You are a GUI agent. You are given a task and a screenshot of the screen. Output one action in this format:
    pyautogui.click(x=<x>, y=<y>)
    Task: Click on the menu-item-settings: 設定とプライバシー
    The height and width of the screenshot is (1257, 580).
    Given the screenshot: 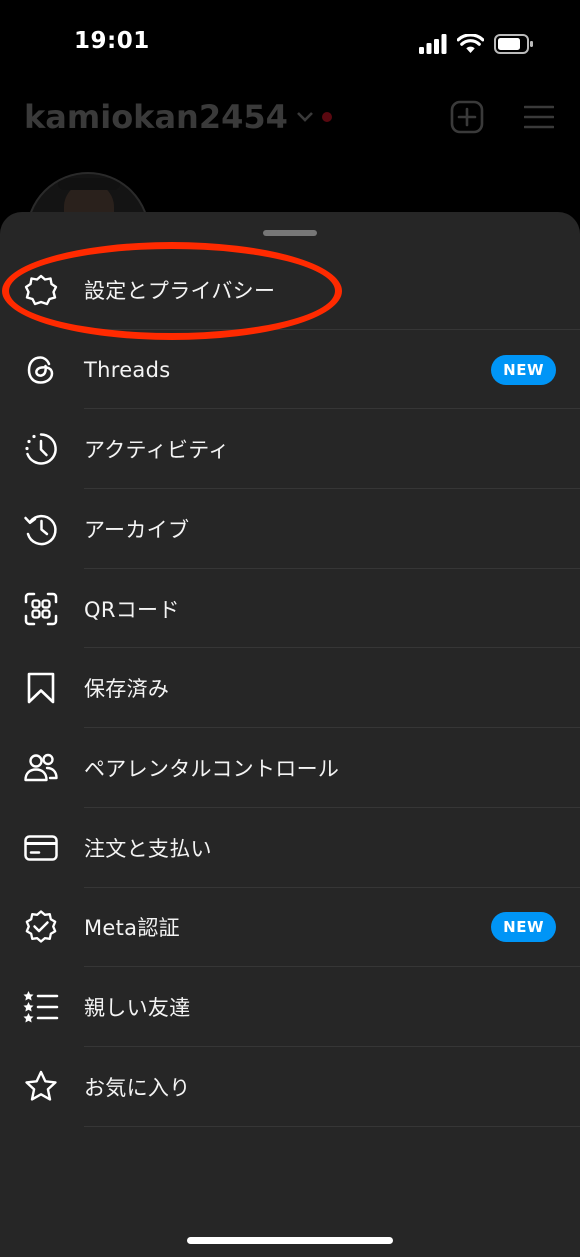 What is the action you would take?
    pyautogui.click(x=290, y=290)
    